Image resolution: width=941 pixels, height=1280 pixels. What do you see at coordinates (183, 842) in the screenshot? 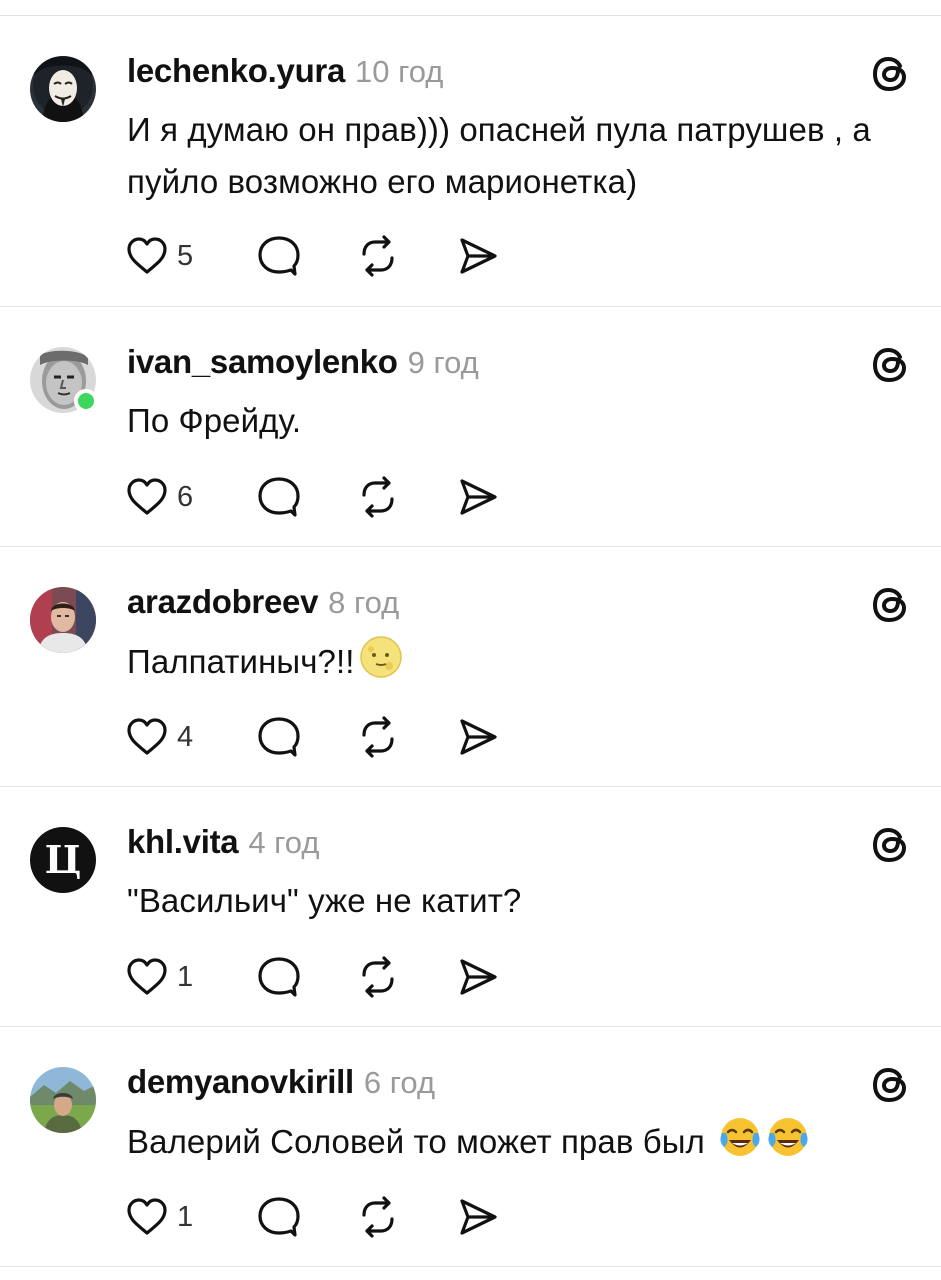
I see `username: khl.vita` at bounding box center [183, 842].